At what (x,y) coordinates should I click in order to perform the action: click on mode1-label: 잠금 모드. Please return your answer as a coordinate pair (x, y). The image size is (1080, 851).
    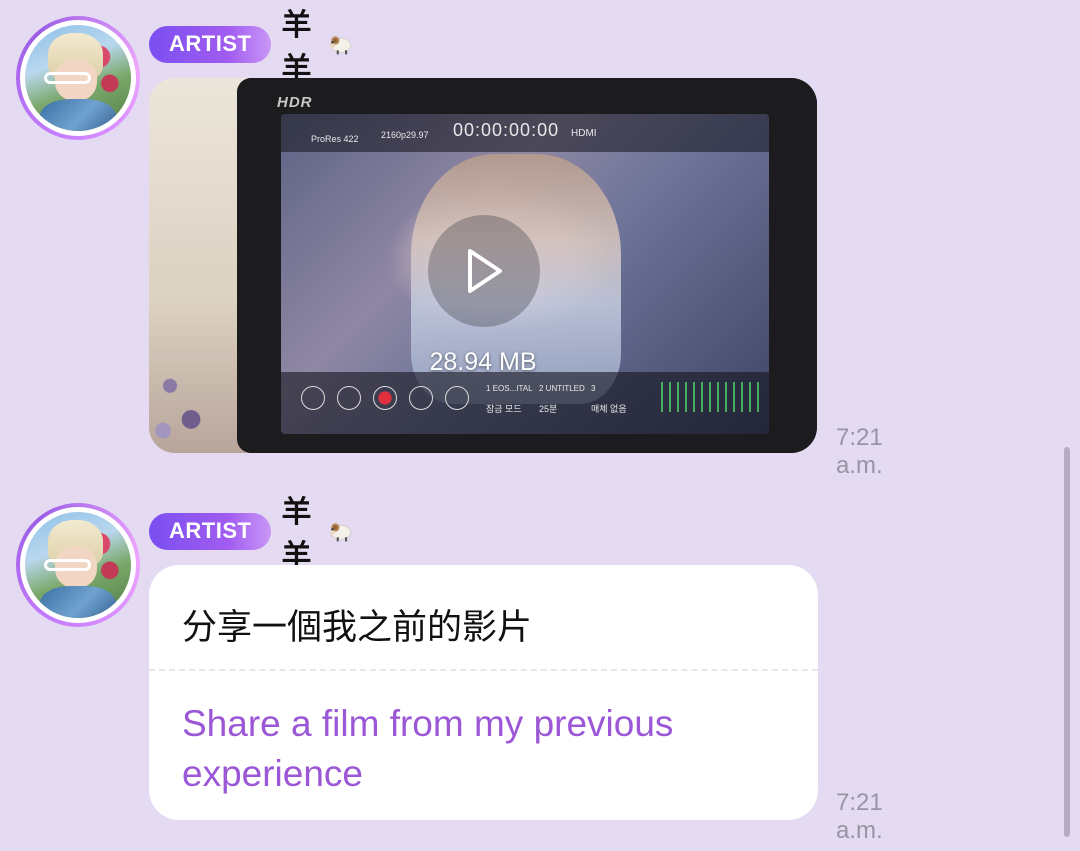
    Looking at the image, I should click on (504, 409).